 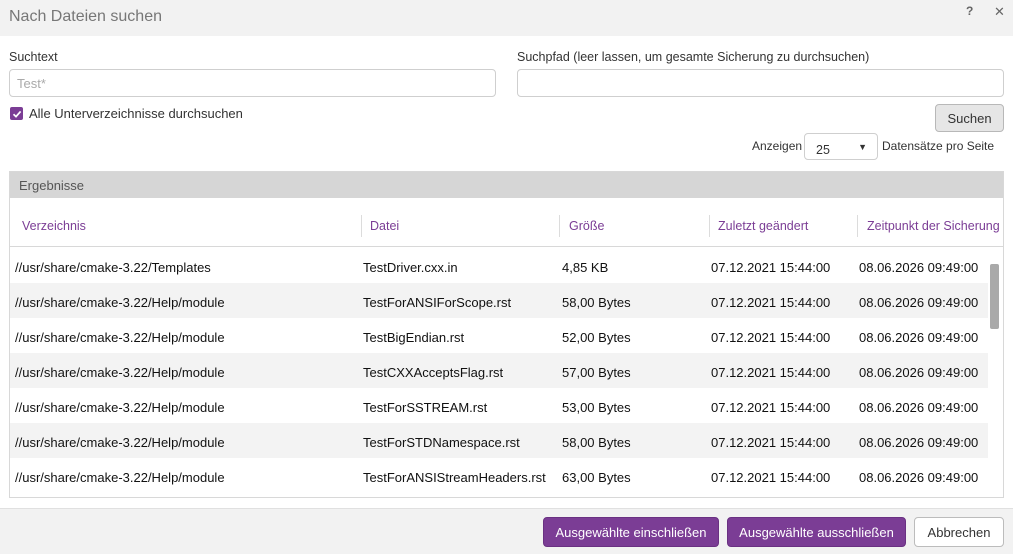 What do you see at coordinates (113, 267) in the screenshot?
I see `cell-directory: //usr/share/cmake-3.22/Templates` at bounding box center [113, 267].